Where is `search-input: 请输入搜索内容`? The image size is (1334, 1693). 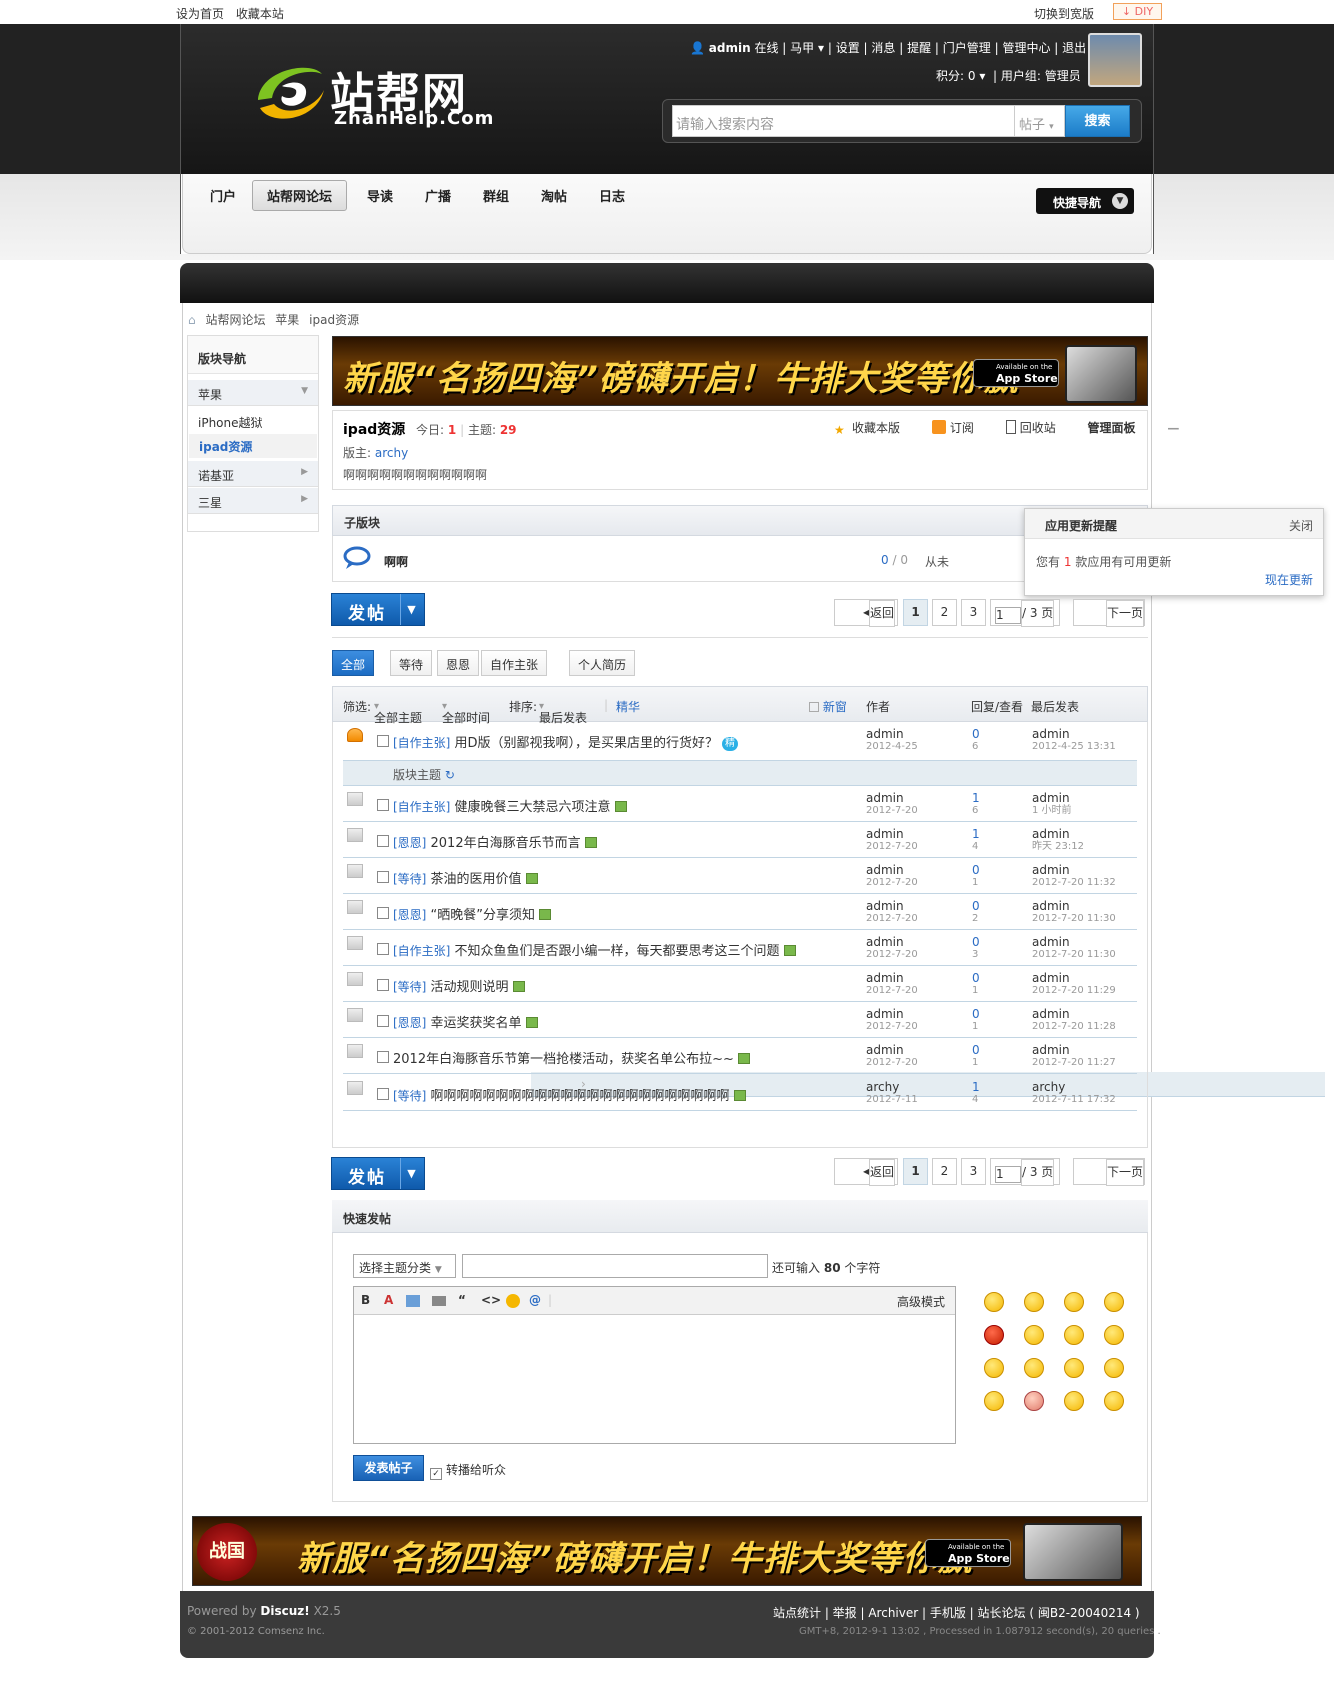 search-input: 请输入搜索内容 is located at coordinates (843, 121).